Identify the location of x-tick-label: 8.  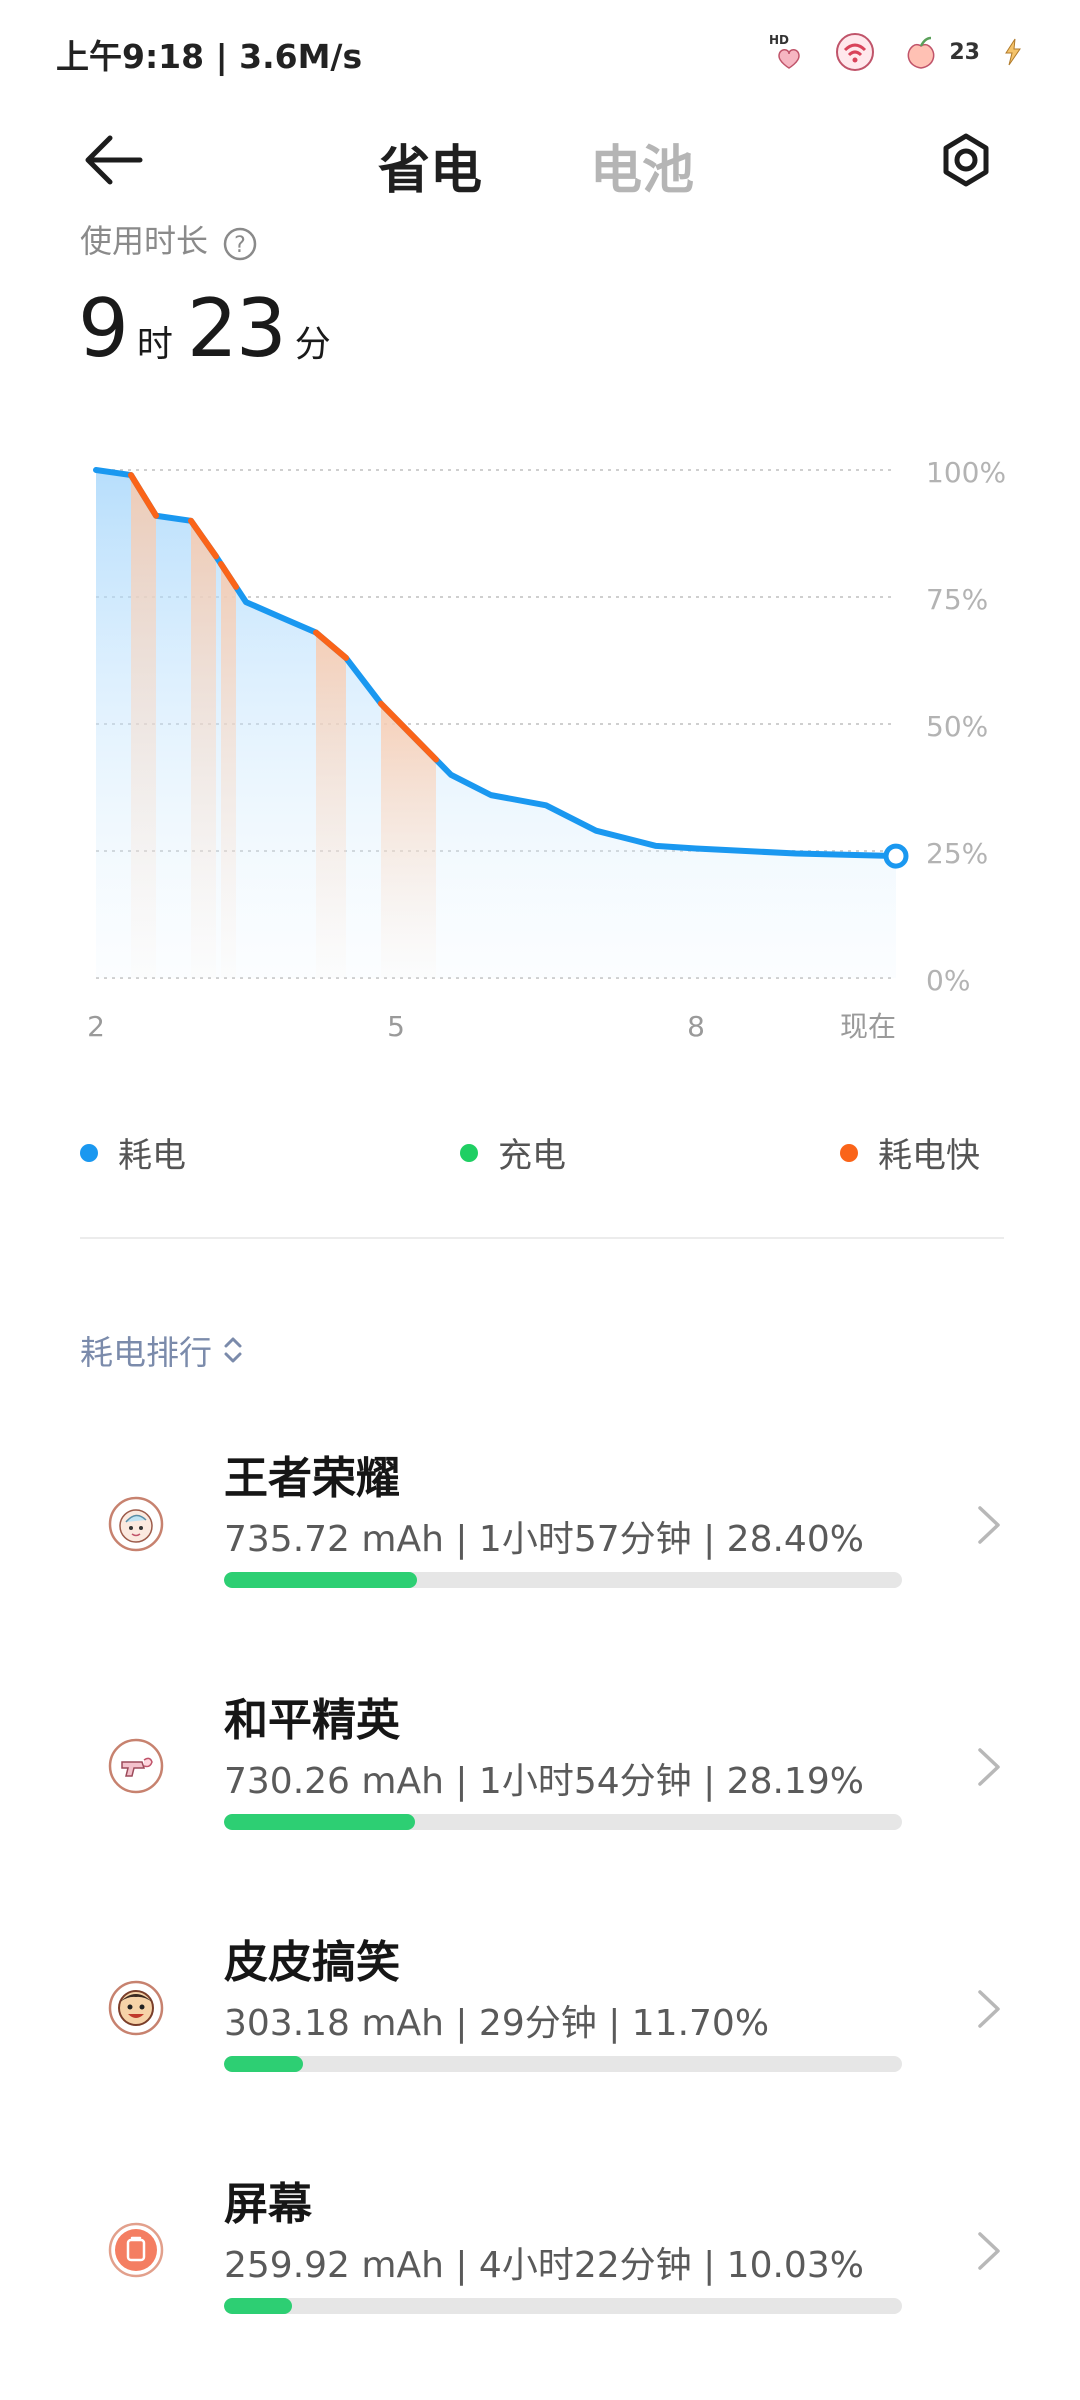
(696, 1026).